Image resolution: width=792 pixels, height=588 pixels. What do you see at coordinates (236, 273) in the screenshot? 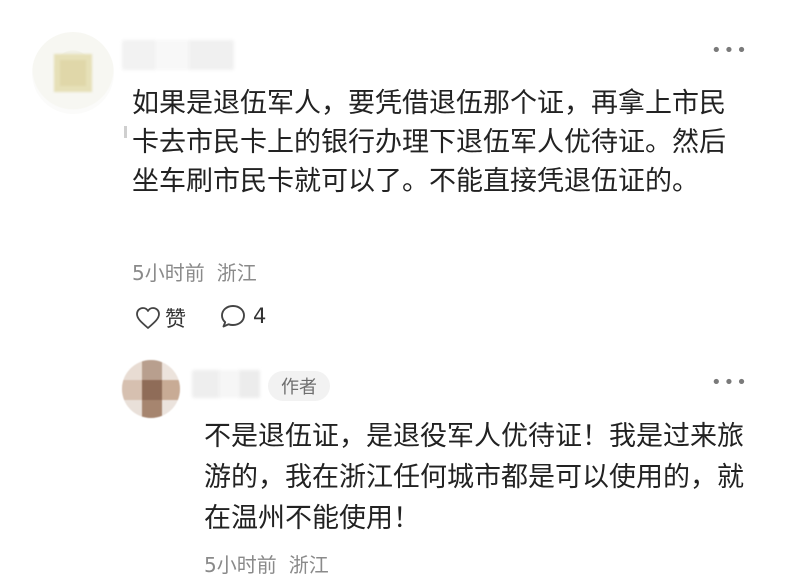
I see `comment-location: 浙江` at bounding box center [236, 273].